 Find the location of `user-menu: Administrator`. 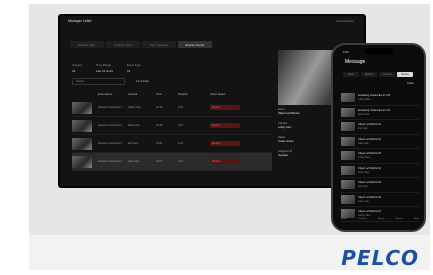

user-menu: Administrator is located at coordinates (345, 21).